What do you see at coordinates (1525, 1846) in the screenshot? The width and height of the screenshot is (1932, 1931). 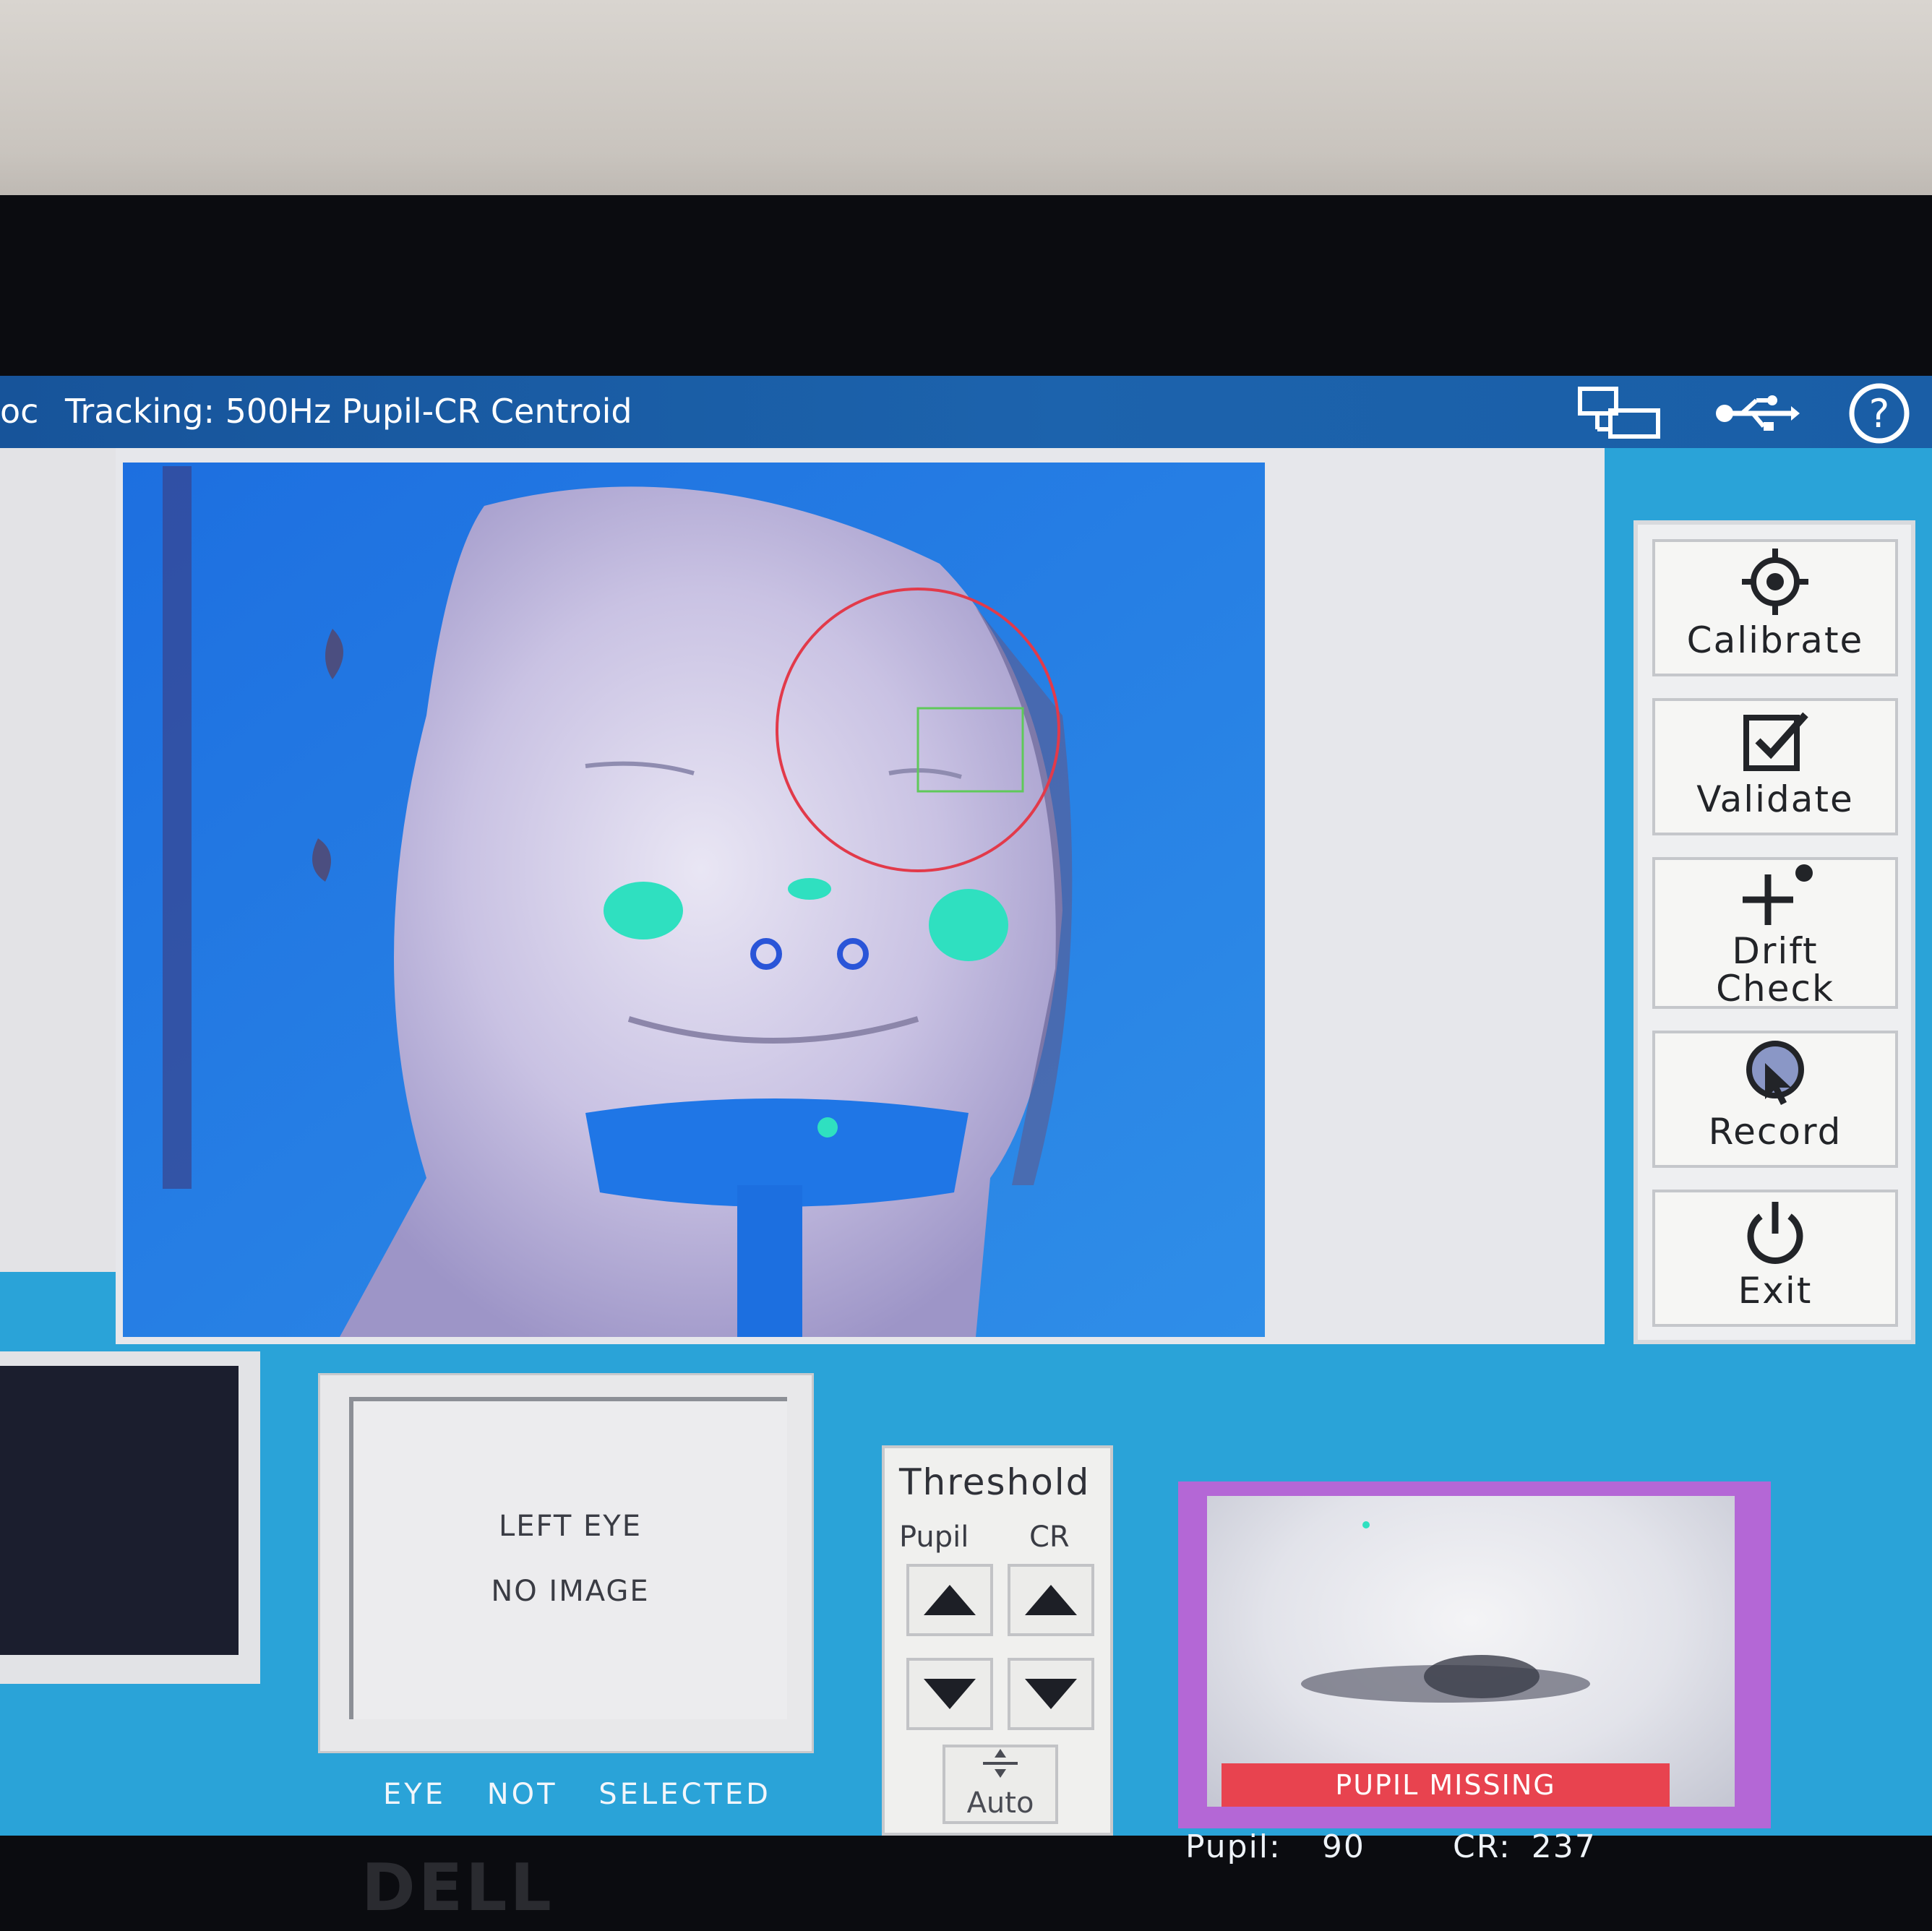 I see `cr-readout: CR: 237` at bounding box center [1525, 1846].